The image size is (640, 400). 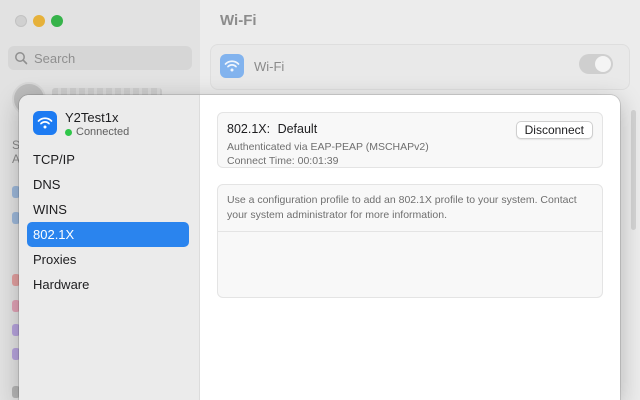 I want to click on network-status: Connected, so click(x=97, y=132).